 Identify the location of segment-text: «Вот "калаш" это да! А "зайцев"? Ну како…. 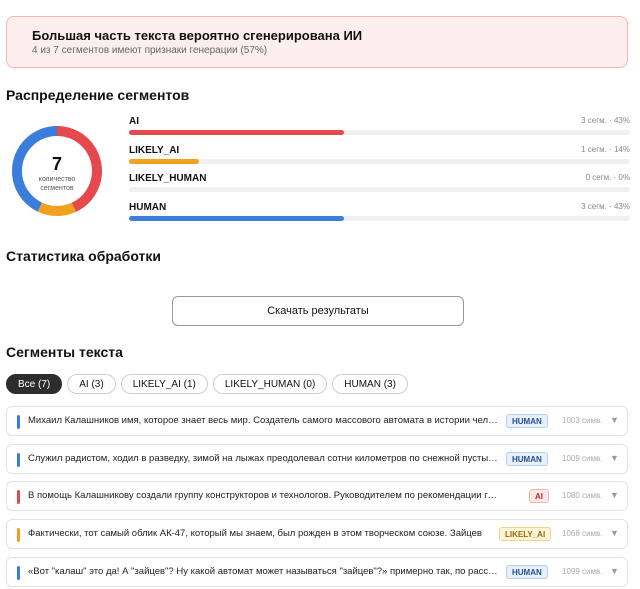
(263, 571).